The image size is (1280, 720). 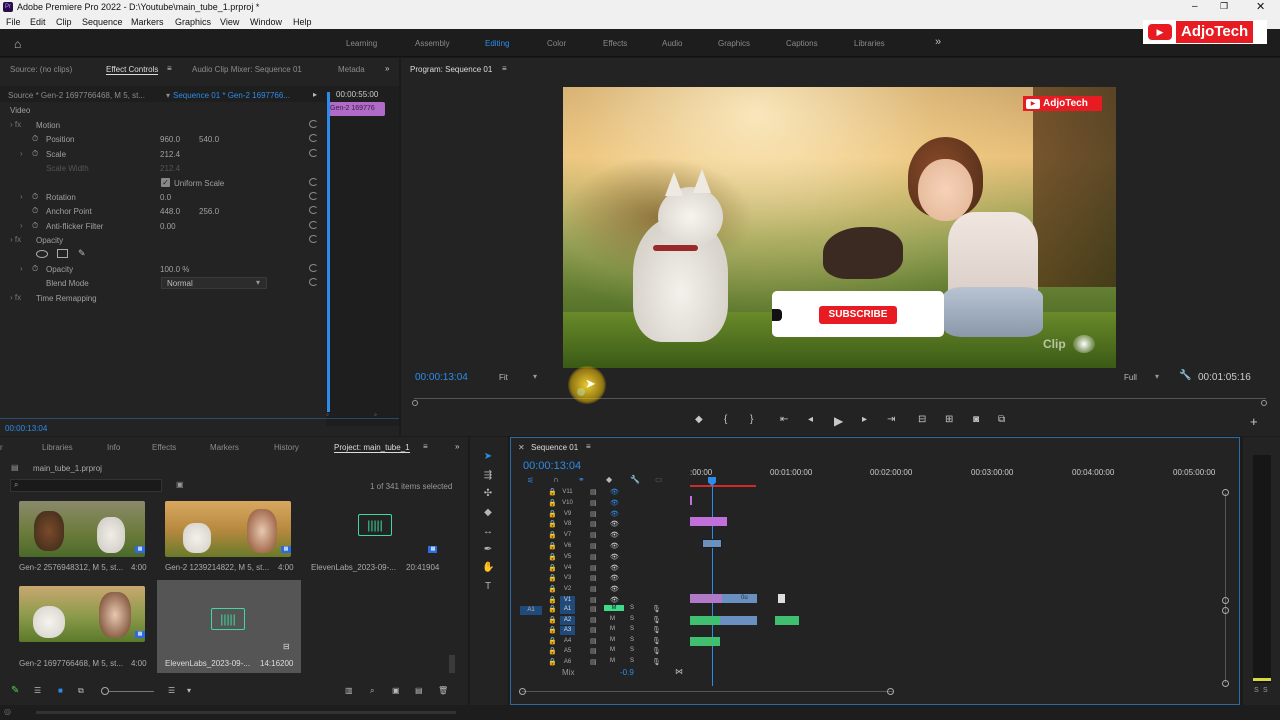 What do you see at coordinates (922, 419) in the screenshot?
I see `lift-icon: ⊟` at bounding box center [922, 419].